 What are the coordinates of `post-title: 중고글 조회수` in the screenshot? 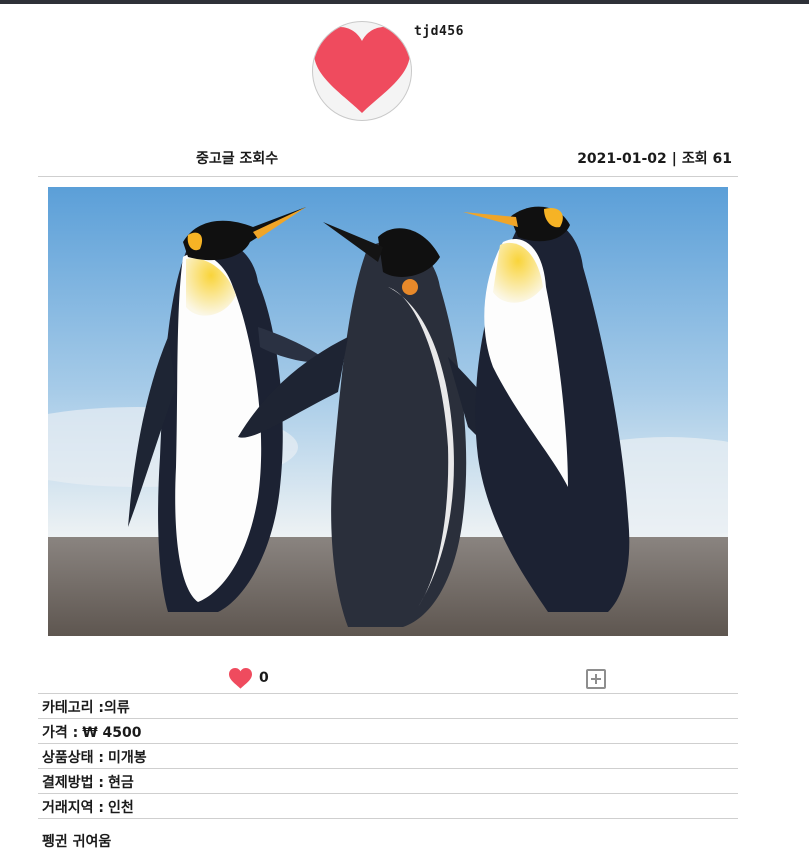 It's located at (237, 159).